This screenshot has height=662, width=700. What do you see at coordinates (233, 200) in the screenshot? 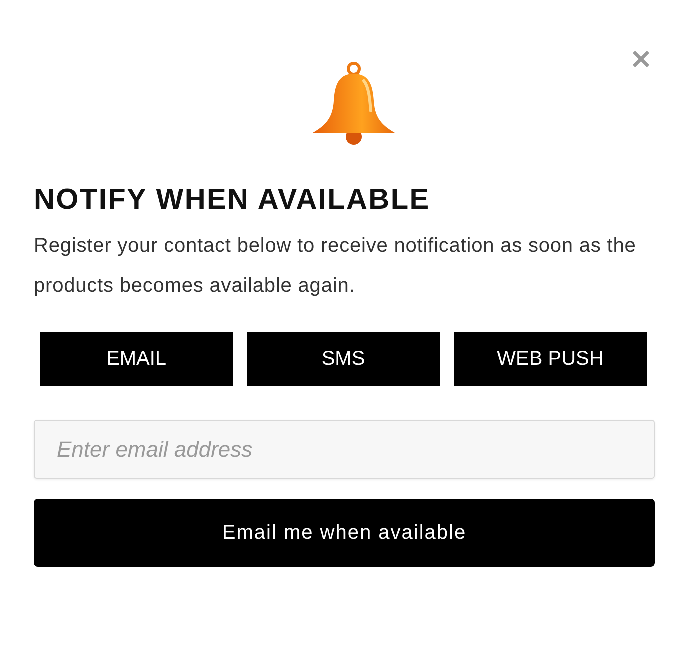
I see `dialog-title: NOTIFY WHEN AVAILABLE` at bounding box center [233, 200].